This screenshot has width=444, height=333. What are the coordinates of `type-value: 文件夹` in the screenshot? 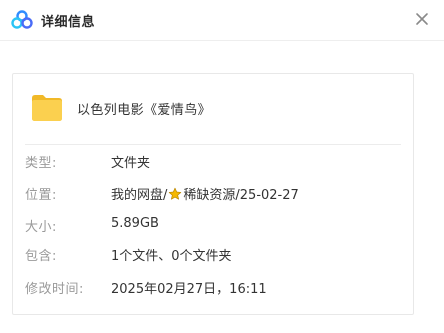 It's located at (131, 163).